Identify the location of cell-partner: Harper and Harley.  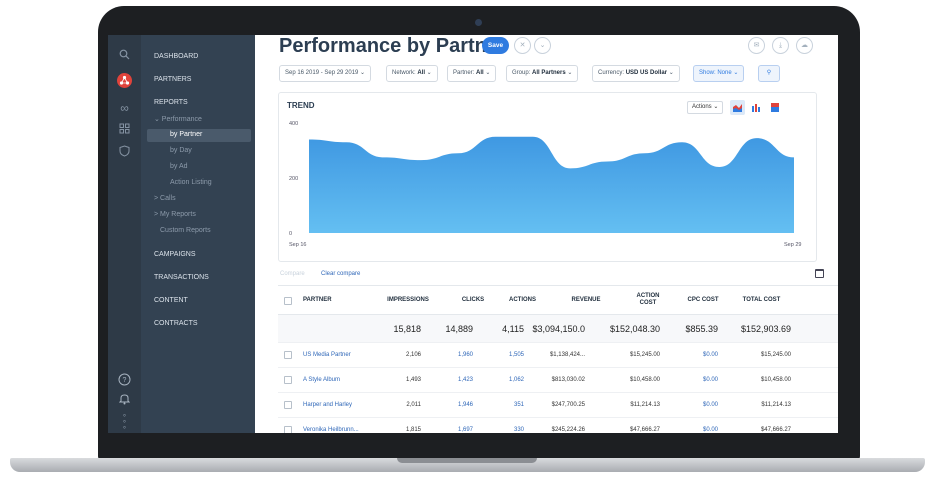
(327, 405).